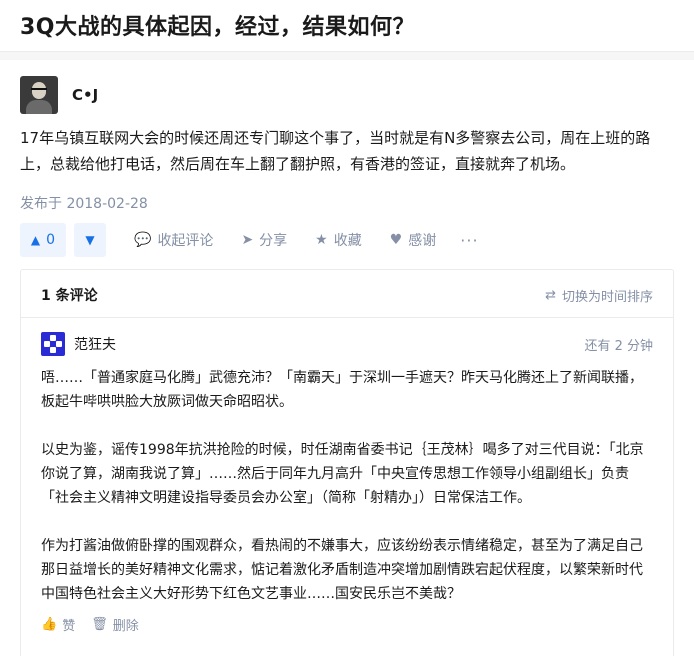  What do you see at coordinates (321, 240) in the screenshot?
I see `star-icon: ★` at bounding box center [321, 240].